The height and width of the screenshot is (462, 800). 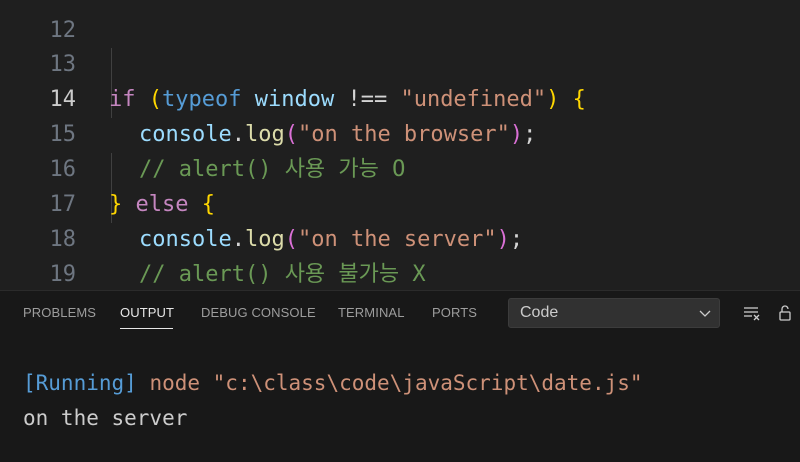 I want to click on tab-ports: PORTS, so click(x=454, y=312).